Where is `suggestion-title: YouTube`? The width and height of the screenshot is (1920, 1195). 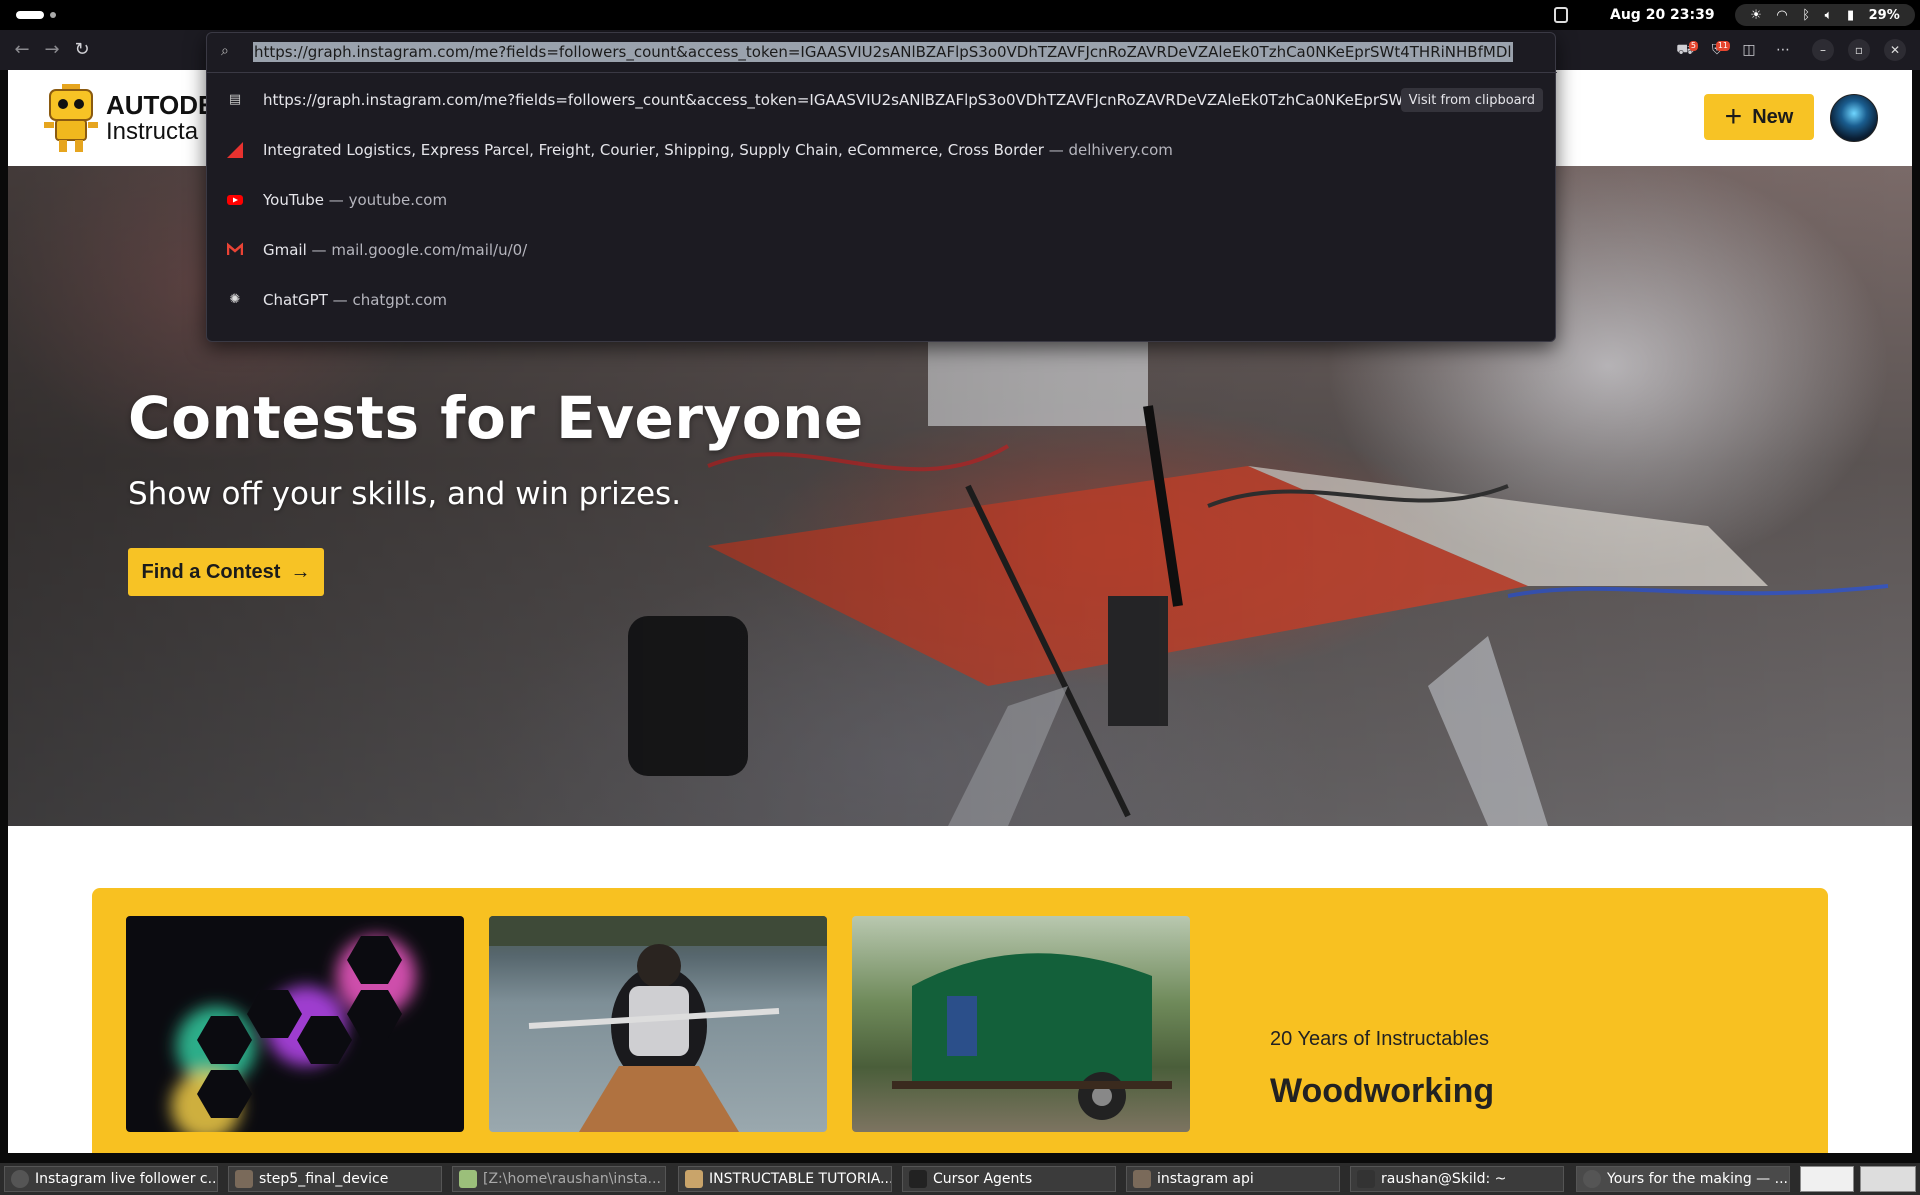 suggestion-title: YouTube is located at coordinates (293, 200).